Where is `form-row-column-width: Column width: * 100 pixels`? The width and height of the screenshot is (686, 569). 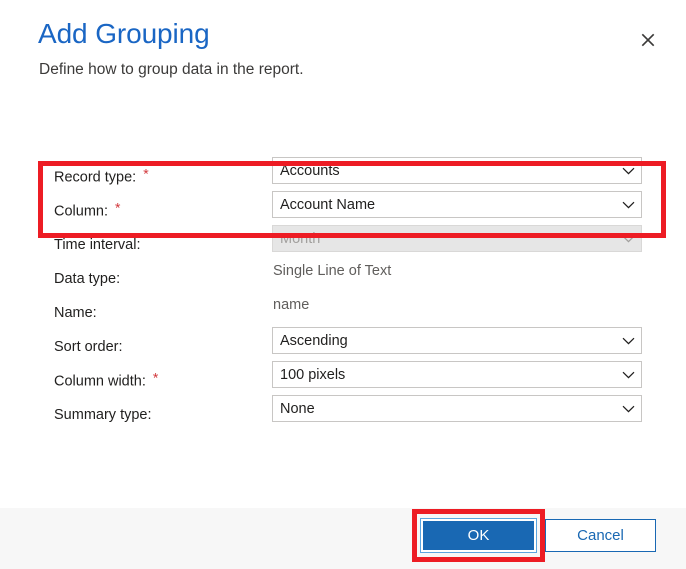
form-row-column-width: Column width: * 100 pixels is located at coordinates (343, 379).